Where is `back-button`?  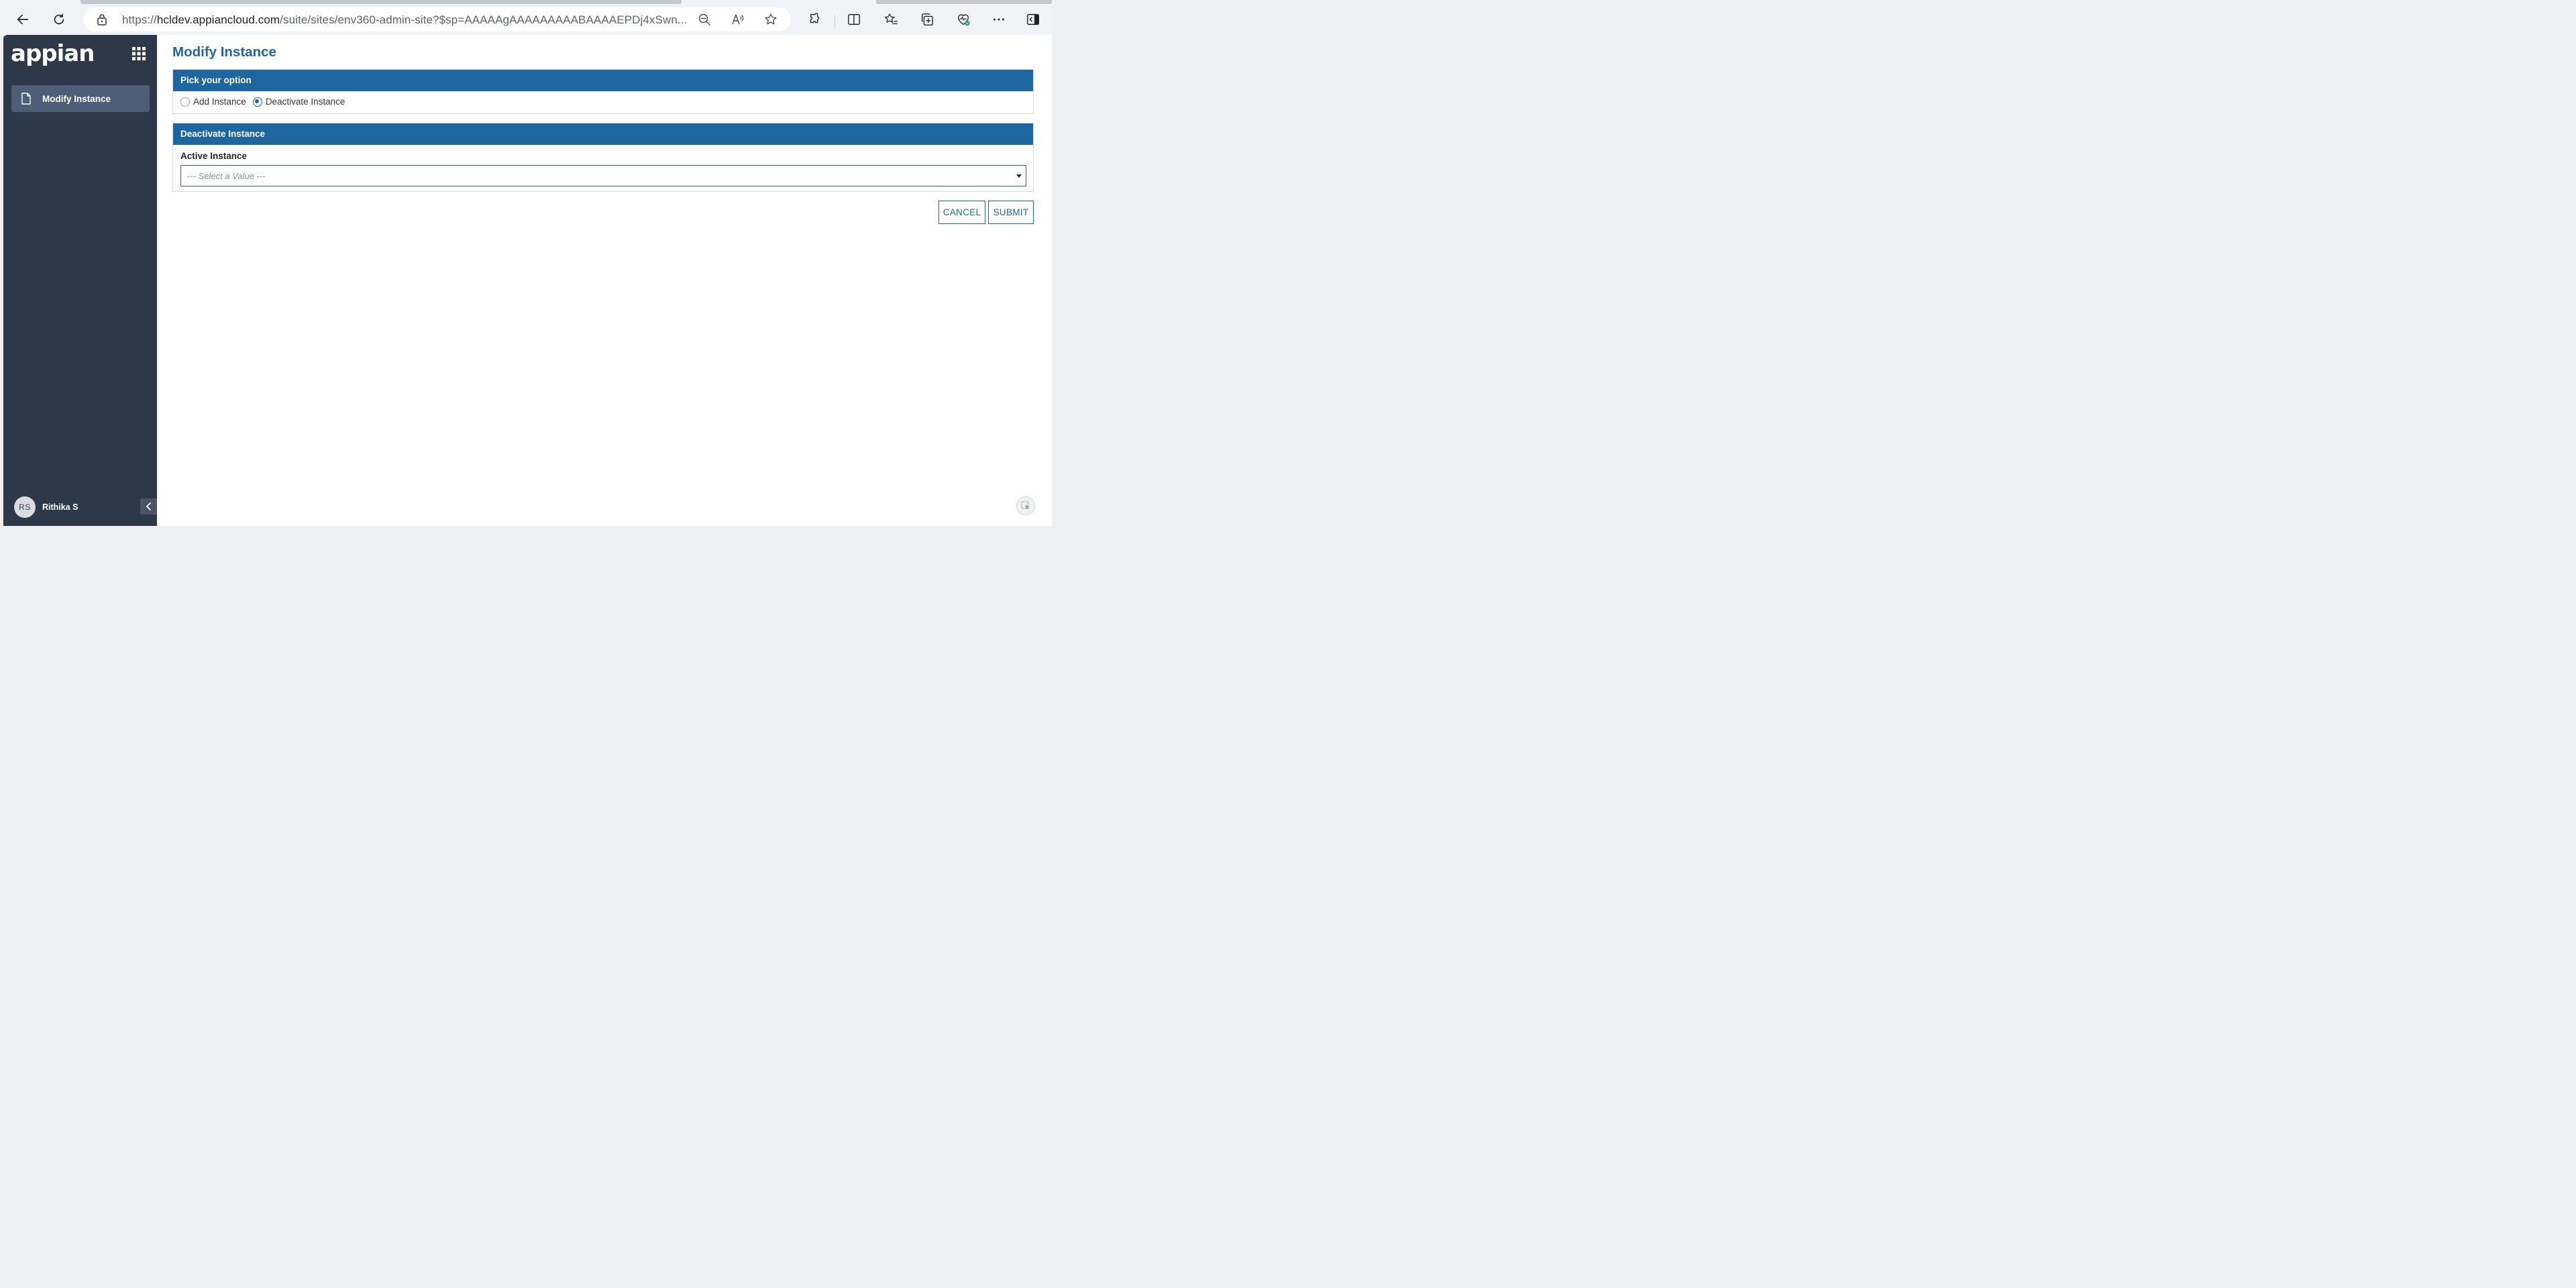
back-button is located at coordinates (22, 19).